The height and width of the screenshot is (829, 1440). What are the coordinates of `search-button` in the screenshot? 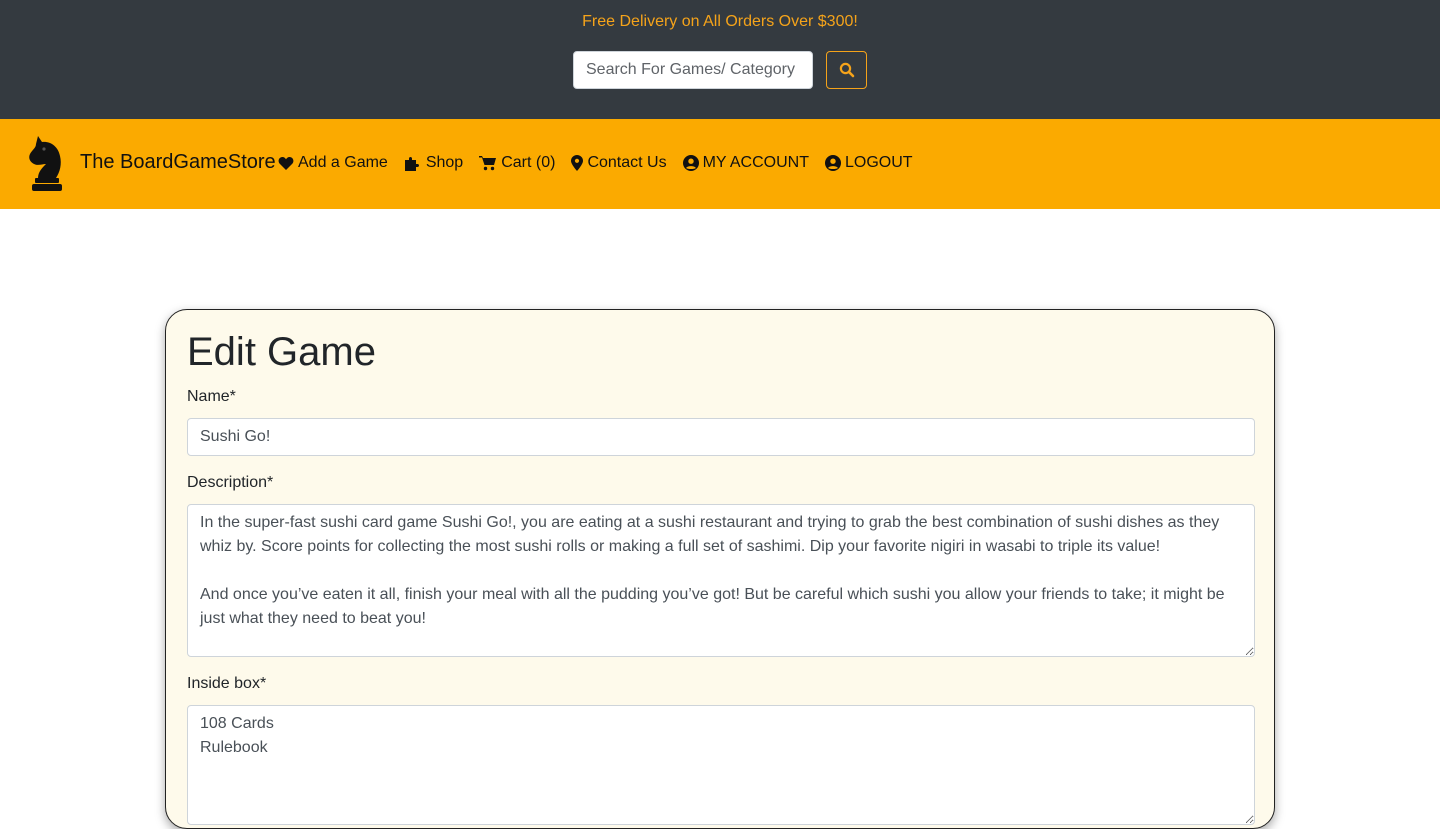 It's located at (846, 70).